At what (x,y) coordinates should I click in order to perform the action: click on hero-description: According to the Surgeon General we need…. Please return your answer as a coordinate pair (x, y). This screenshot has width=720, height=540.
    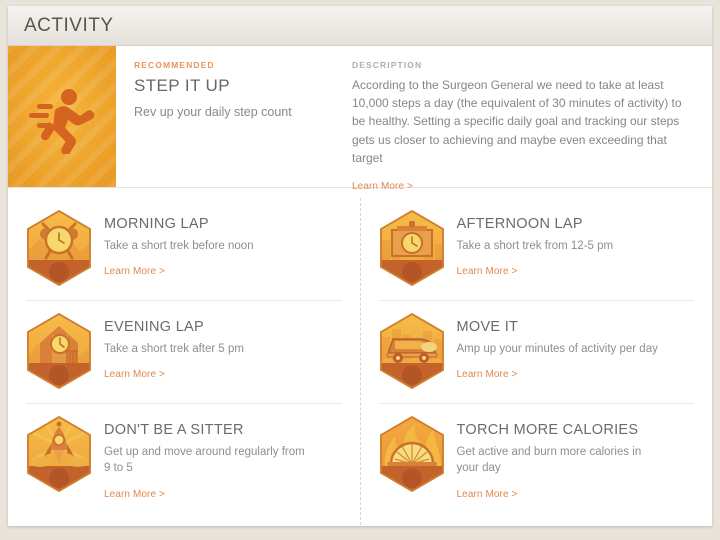
    Looking at the image, I should click on (517, 121).